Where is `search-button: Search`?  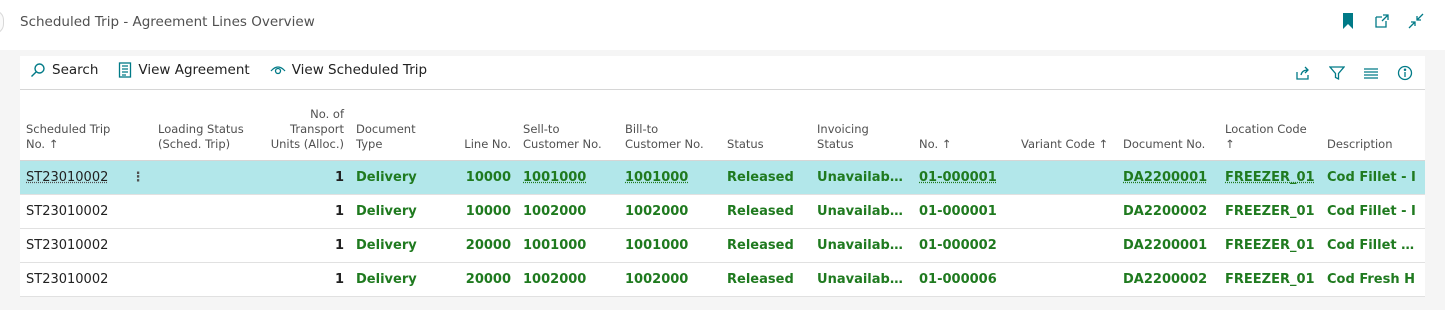 search-button: Search is located at coordinates (64, 70).